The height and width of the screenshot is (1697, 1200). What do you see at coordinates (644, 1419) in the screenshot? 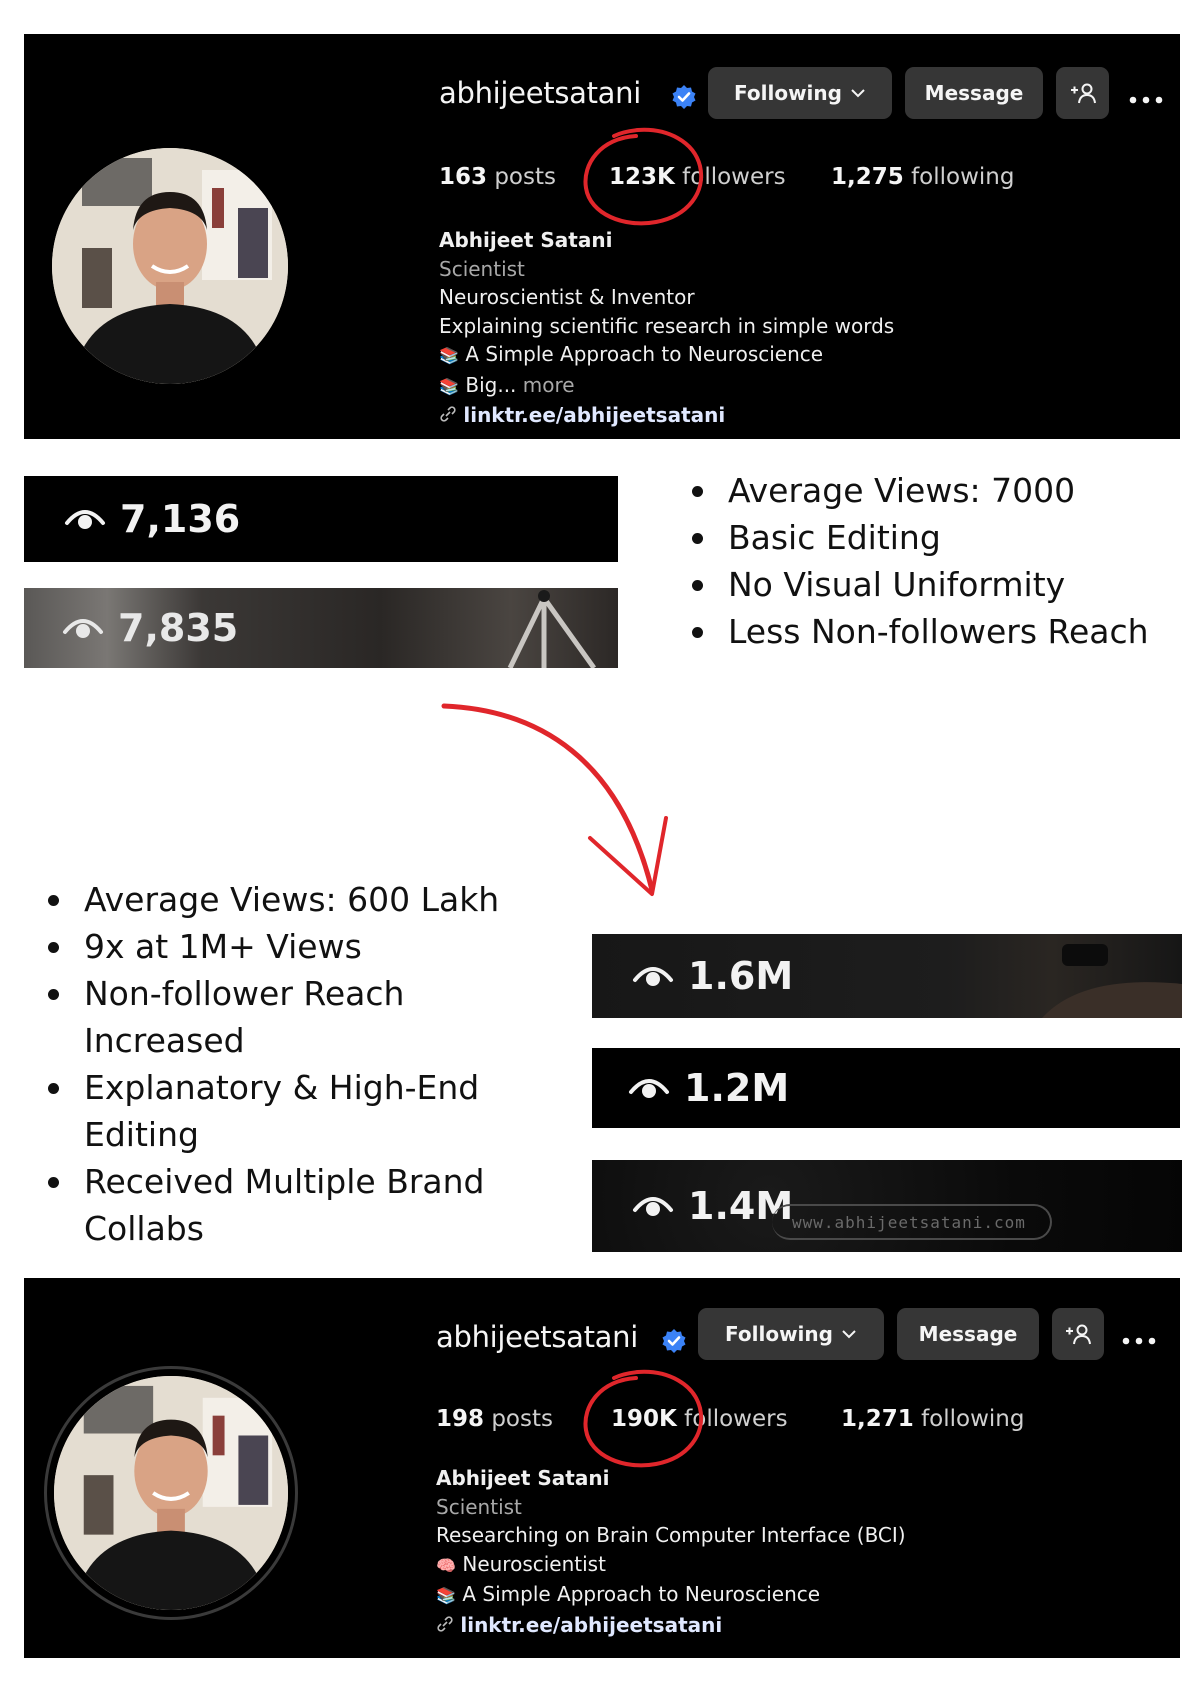
I see `followers-count-value: 190K` at bounding box center [644, 1419].